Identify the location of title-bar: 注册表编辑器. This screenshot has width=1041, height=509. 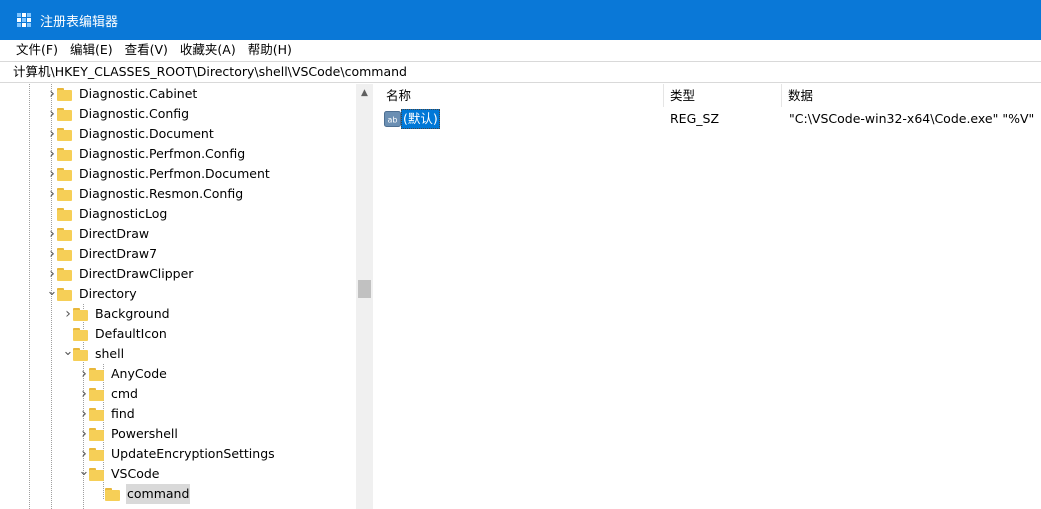
(520, 20).